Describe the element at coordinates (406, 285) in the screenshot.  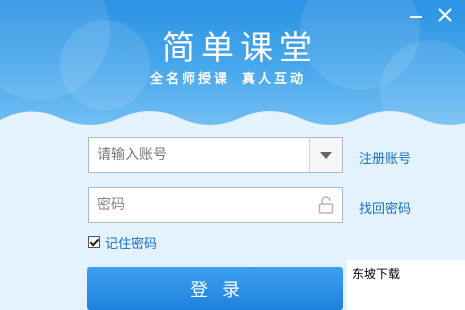
I see `watermark-overlay: 东坡下载` at that location.